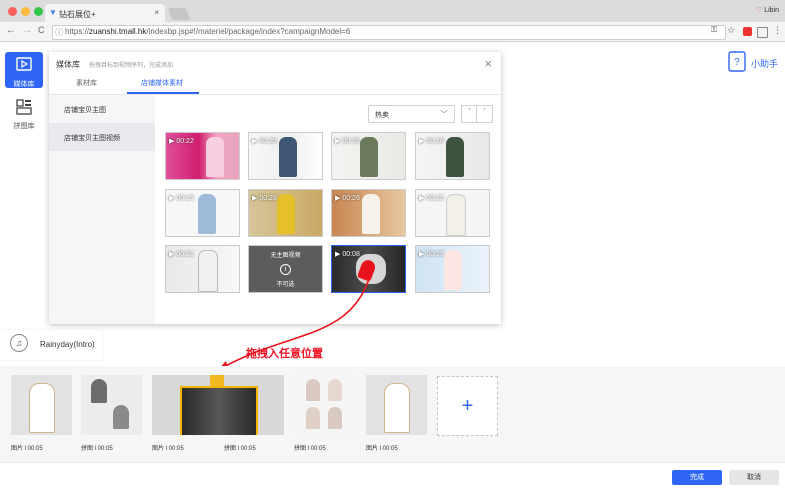  I want to click on tab-title: 钻石展位+, so click(77, 14).